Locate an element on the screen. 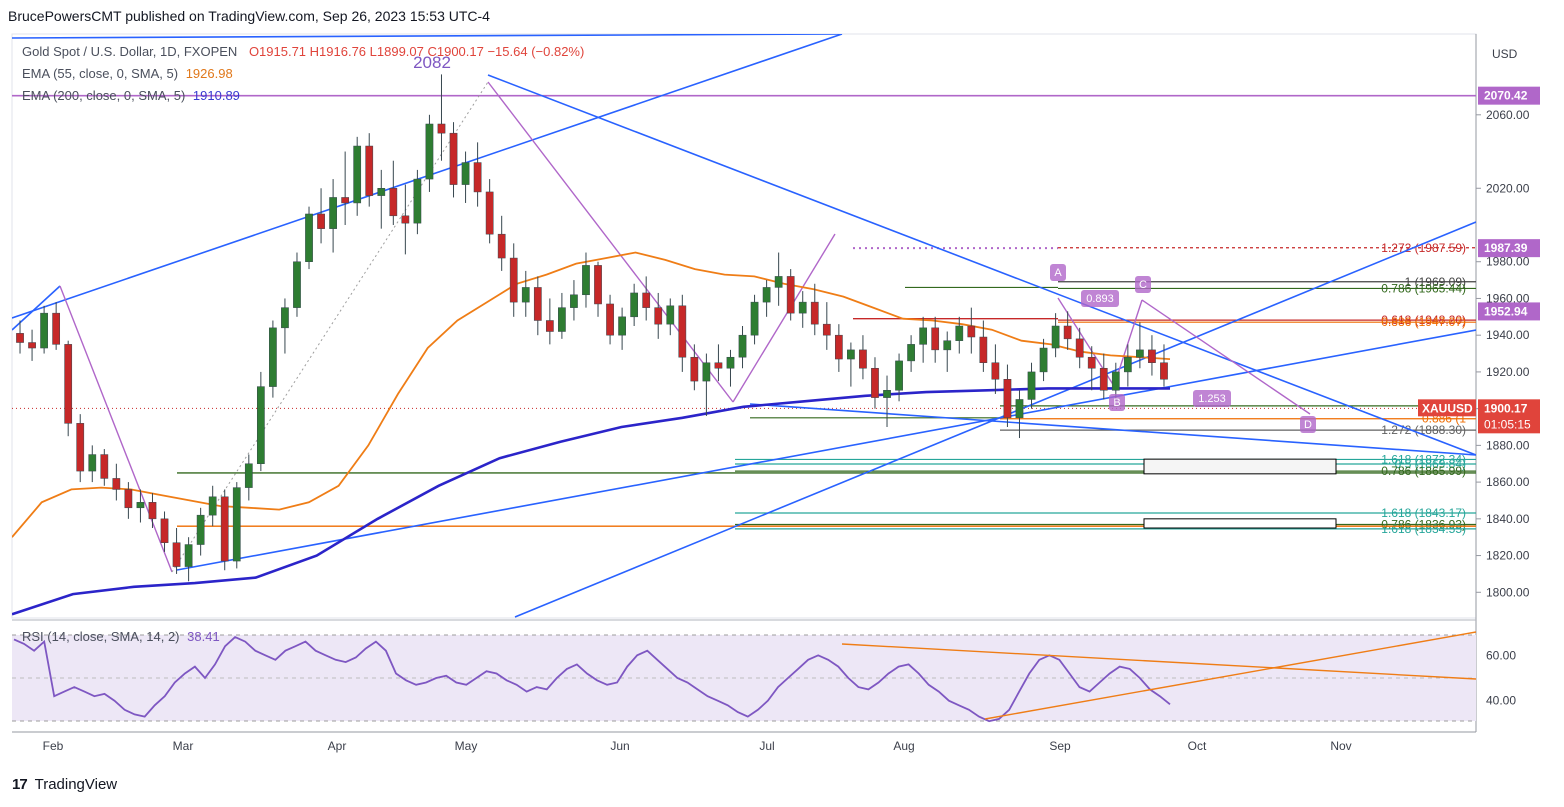 The image size is (1564, 807). legend-ema55-row: EMA (55, close, 0, SMA, 5) 1926.98 is located at coordinates (127, 73).